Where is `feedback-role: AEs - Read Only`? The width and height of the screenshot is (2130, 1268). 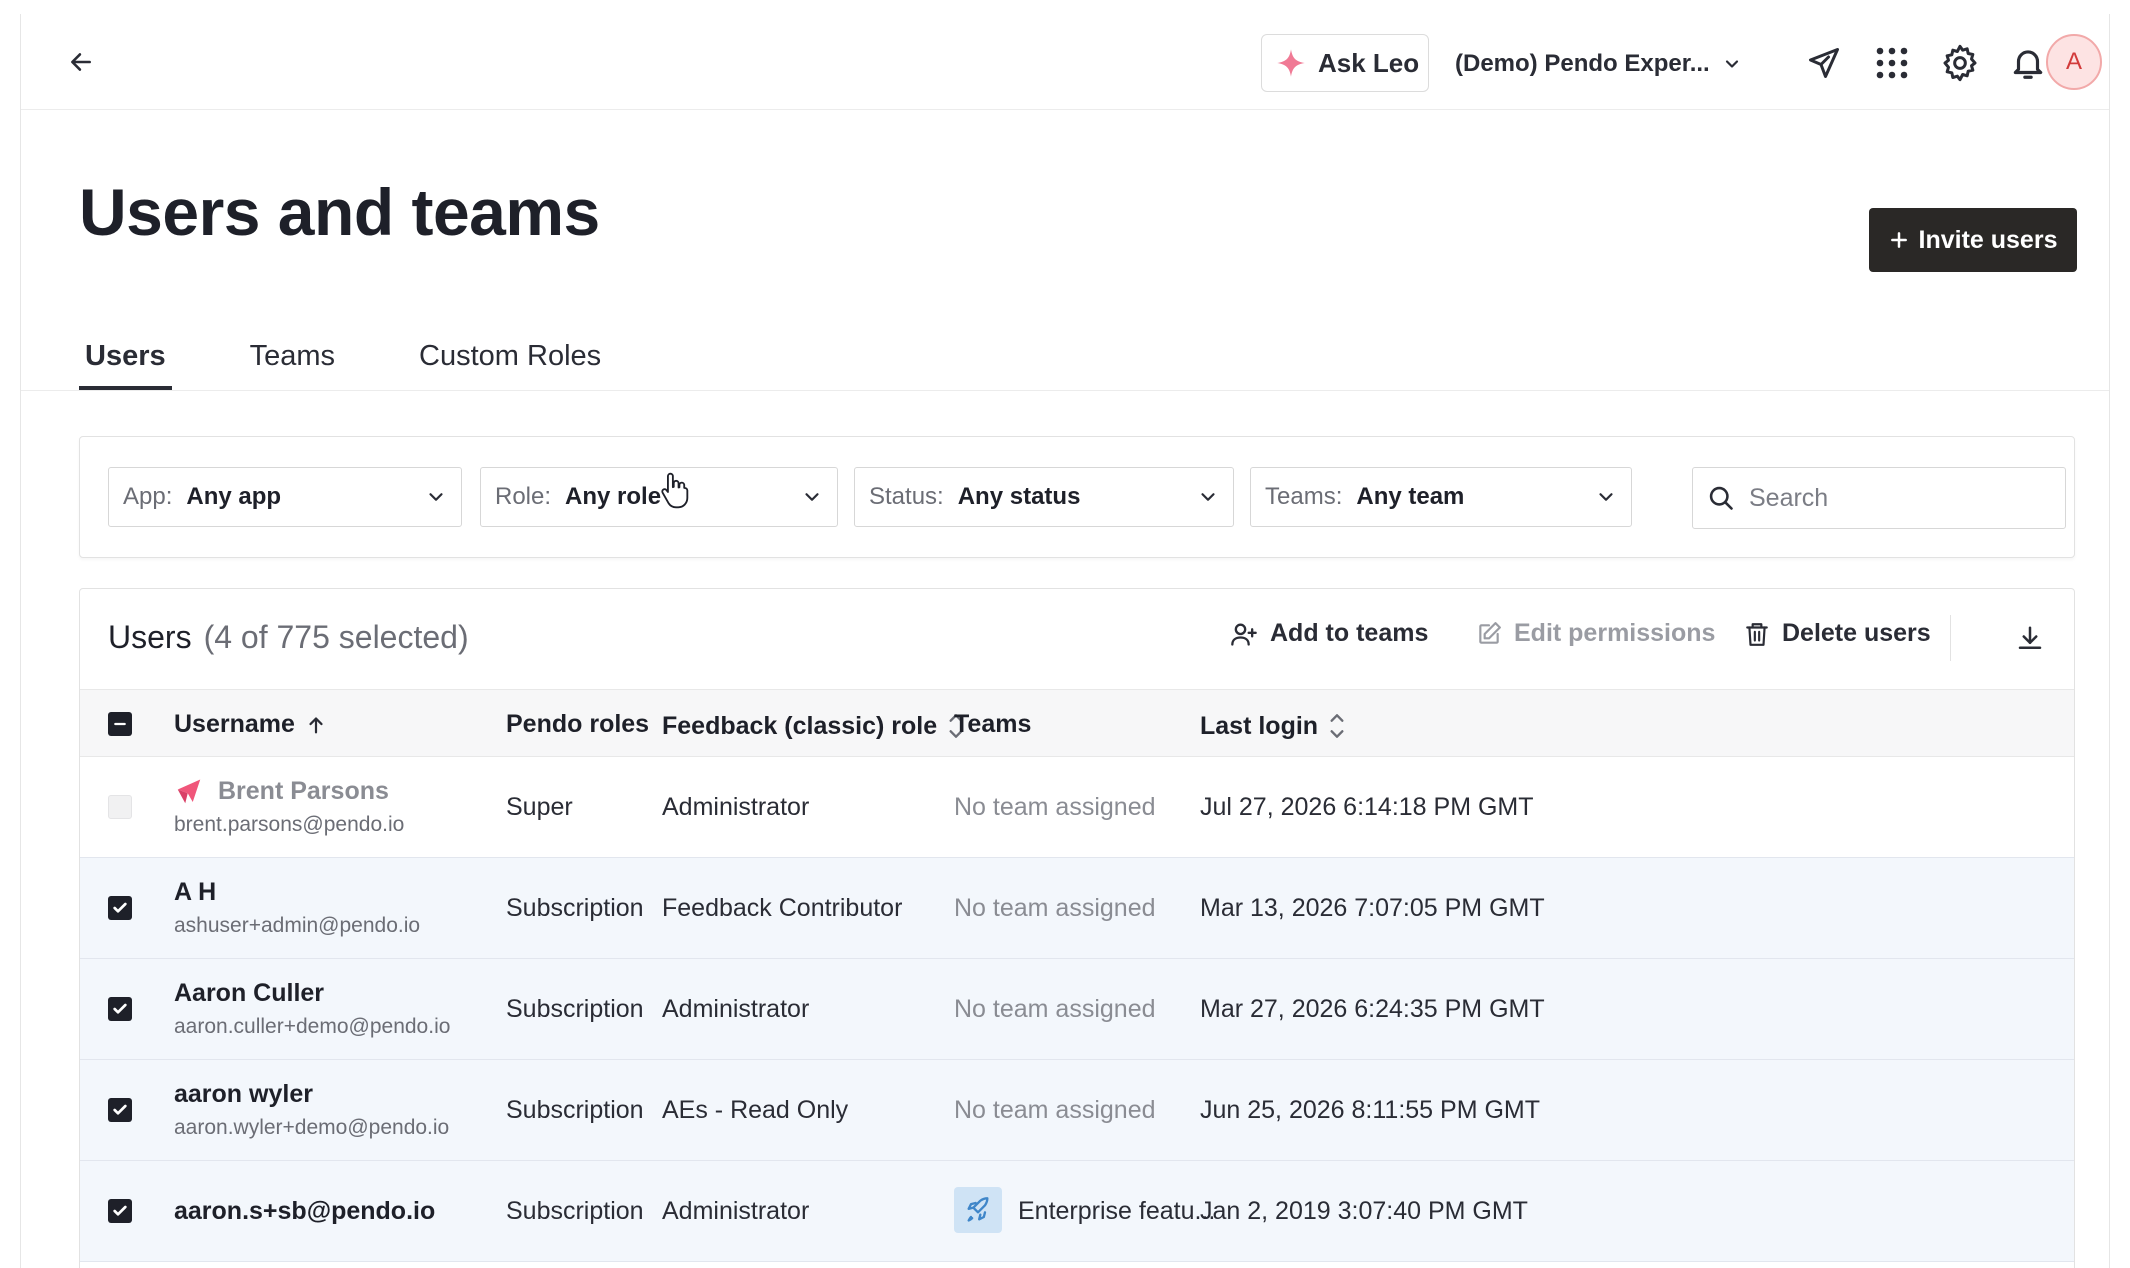 feedback-role: AEs - Read Only is located at coordinates (755, 1110).